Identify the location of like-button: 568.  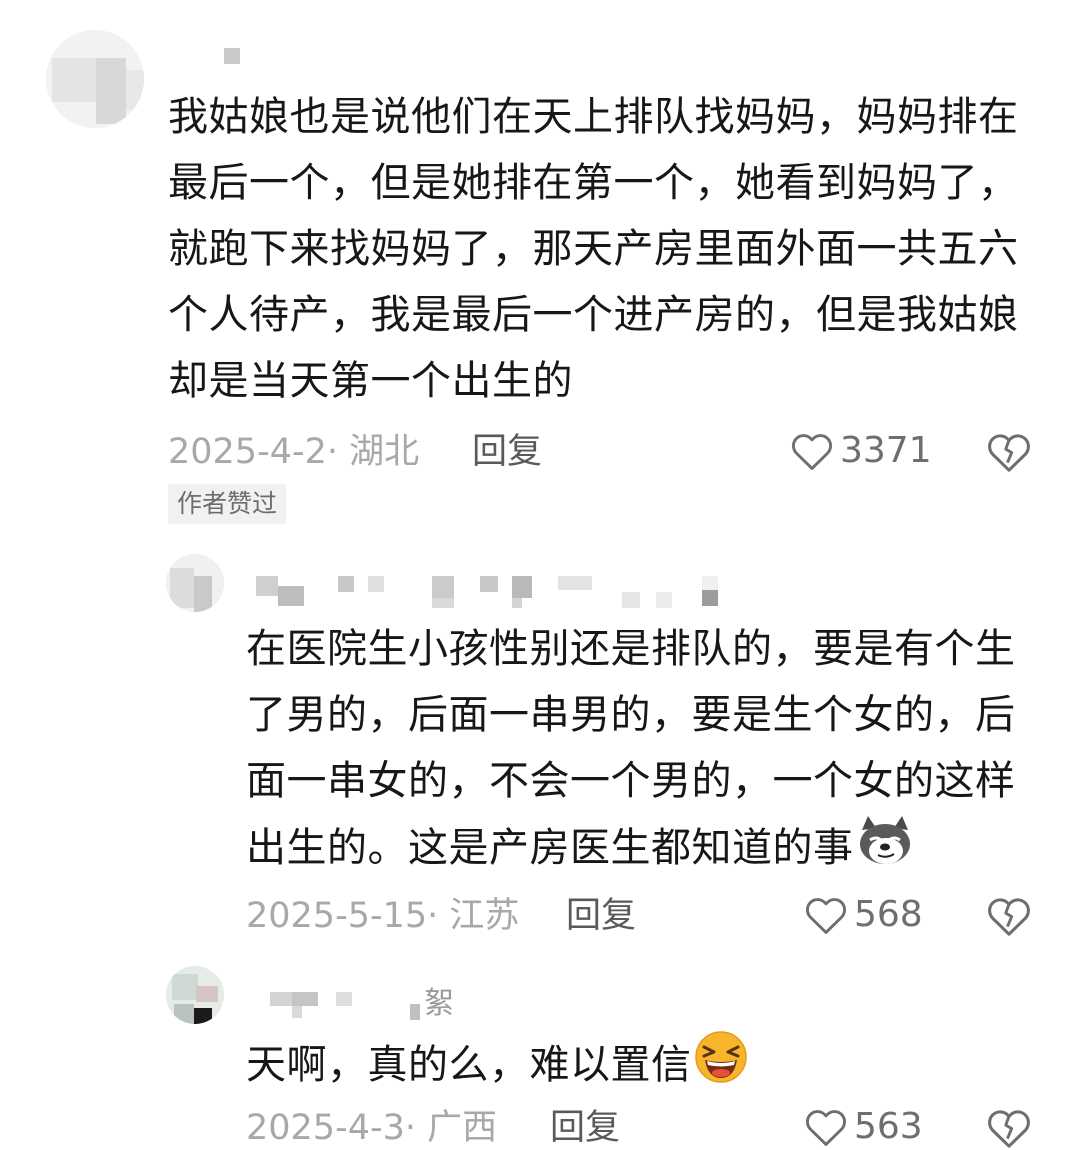
(863, 915).